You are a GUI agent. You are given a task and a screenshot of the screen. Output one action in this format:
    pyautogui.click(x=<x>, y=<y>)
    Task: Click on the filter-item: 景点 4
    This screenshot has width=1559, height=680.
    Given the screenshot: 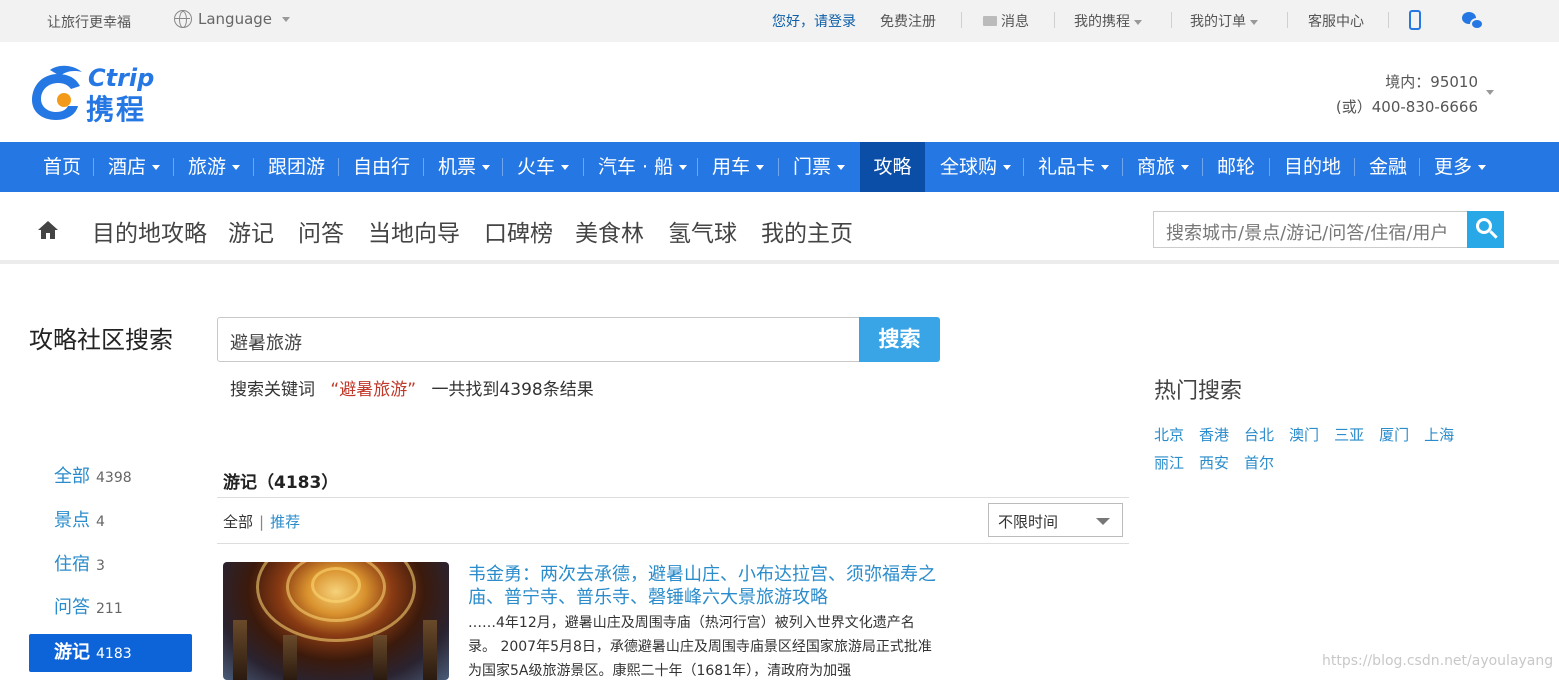 What is the action you would take?
    pyautogui.click(x=110, y=525)
    